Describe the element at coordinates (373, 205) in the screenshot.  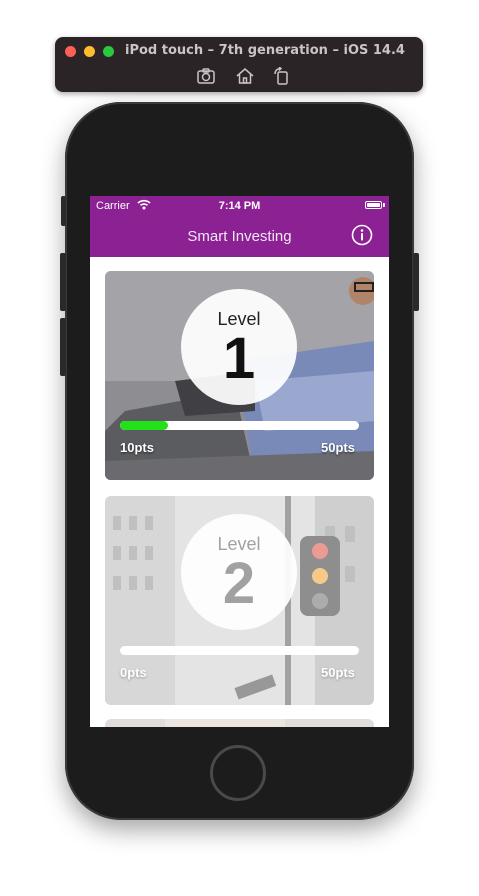
I see `battery-icon` at that location.